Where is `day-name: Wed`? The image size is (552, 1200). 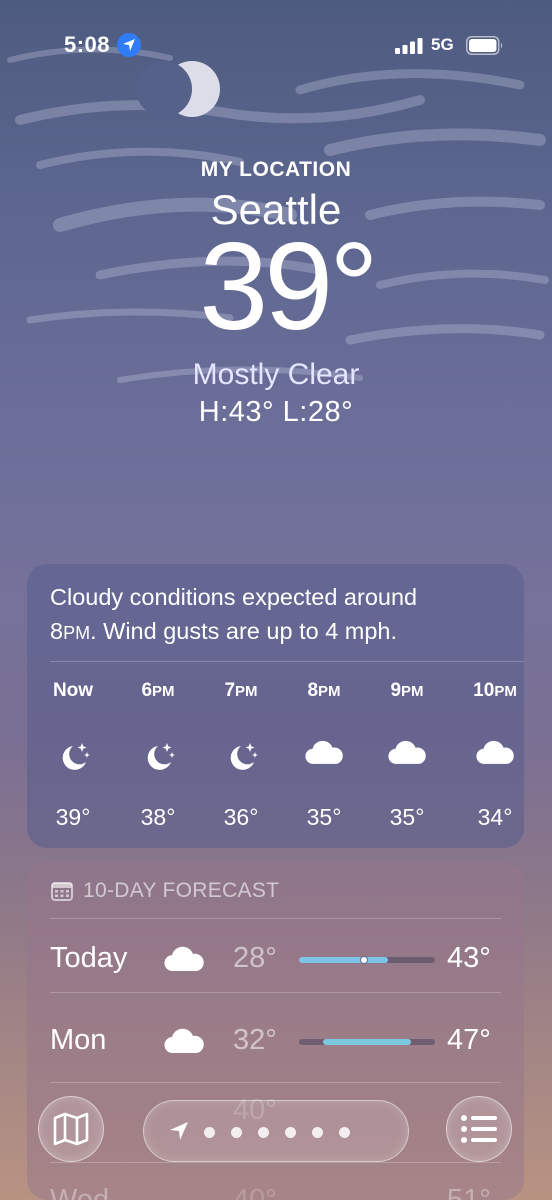
day-name: Wed is located at coordinates (80, 1192).